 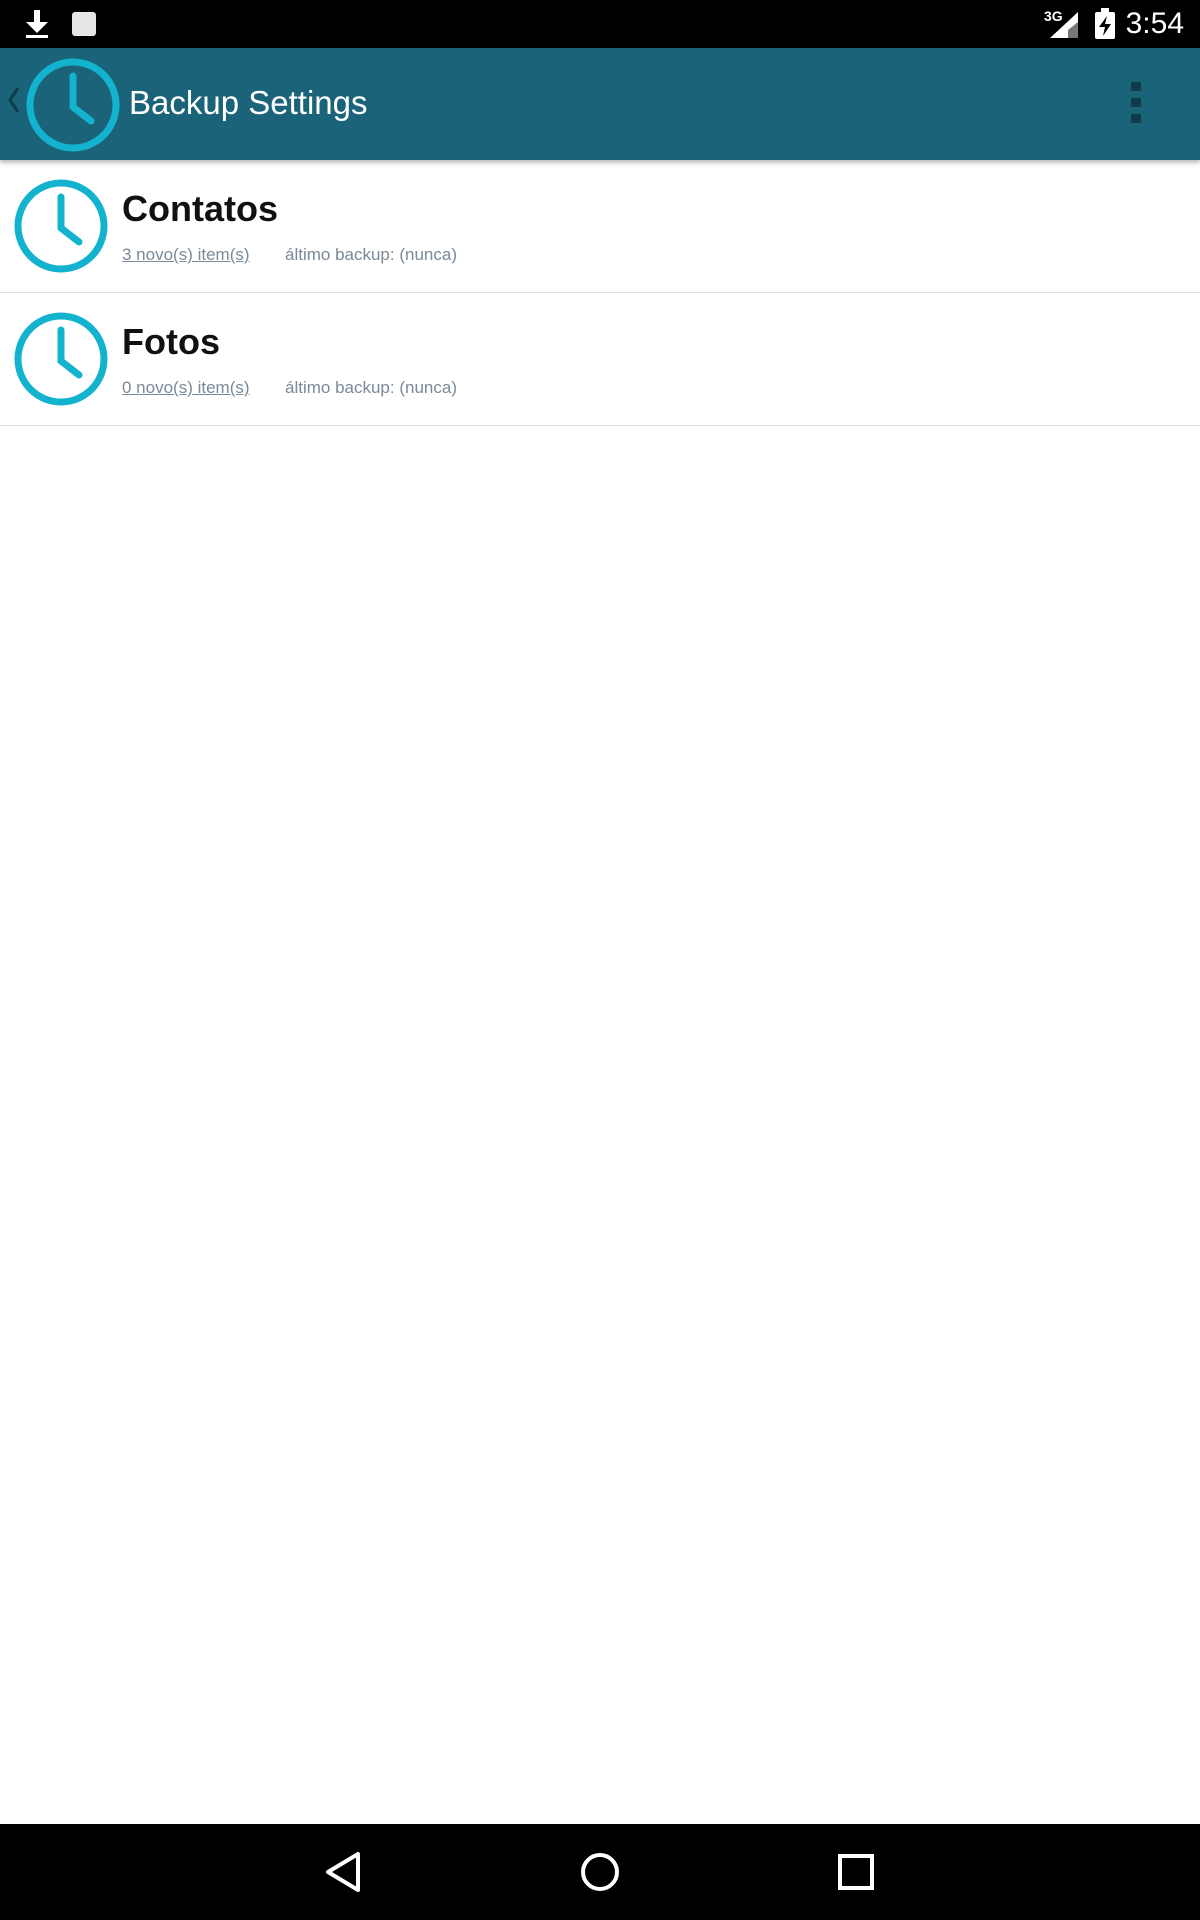 What do you see at coordinates (600, 104) in the screenshot?
I see `app-bar: Backup Settings` at bounding box center [600, 104].